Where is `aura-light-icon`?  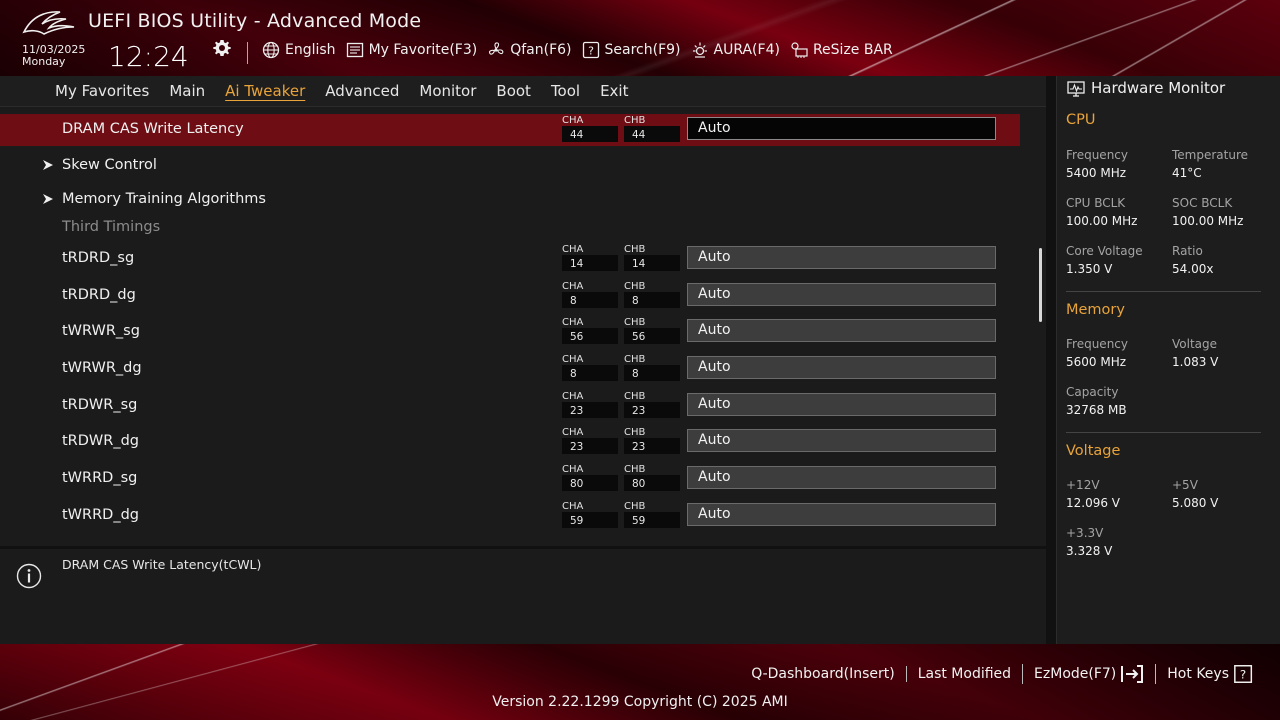
aura-light-icon is located at coordinates (699, 50).